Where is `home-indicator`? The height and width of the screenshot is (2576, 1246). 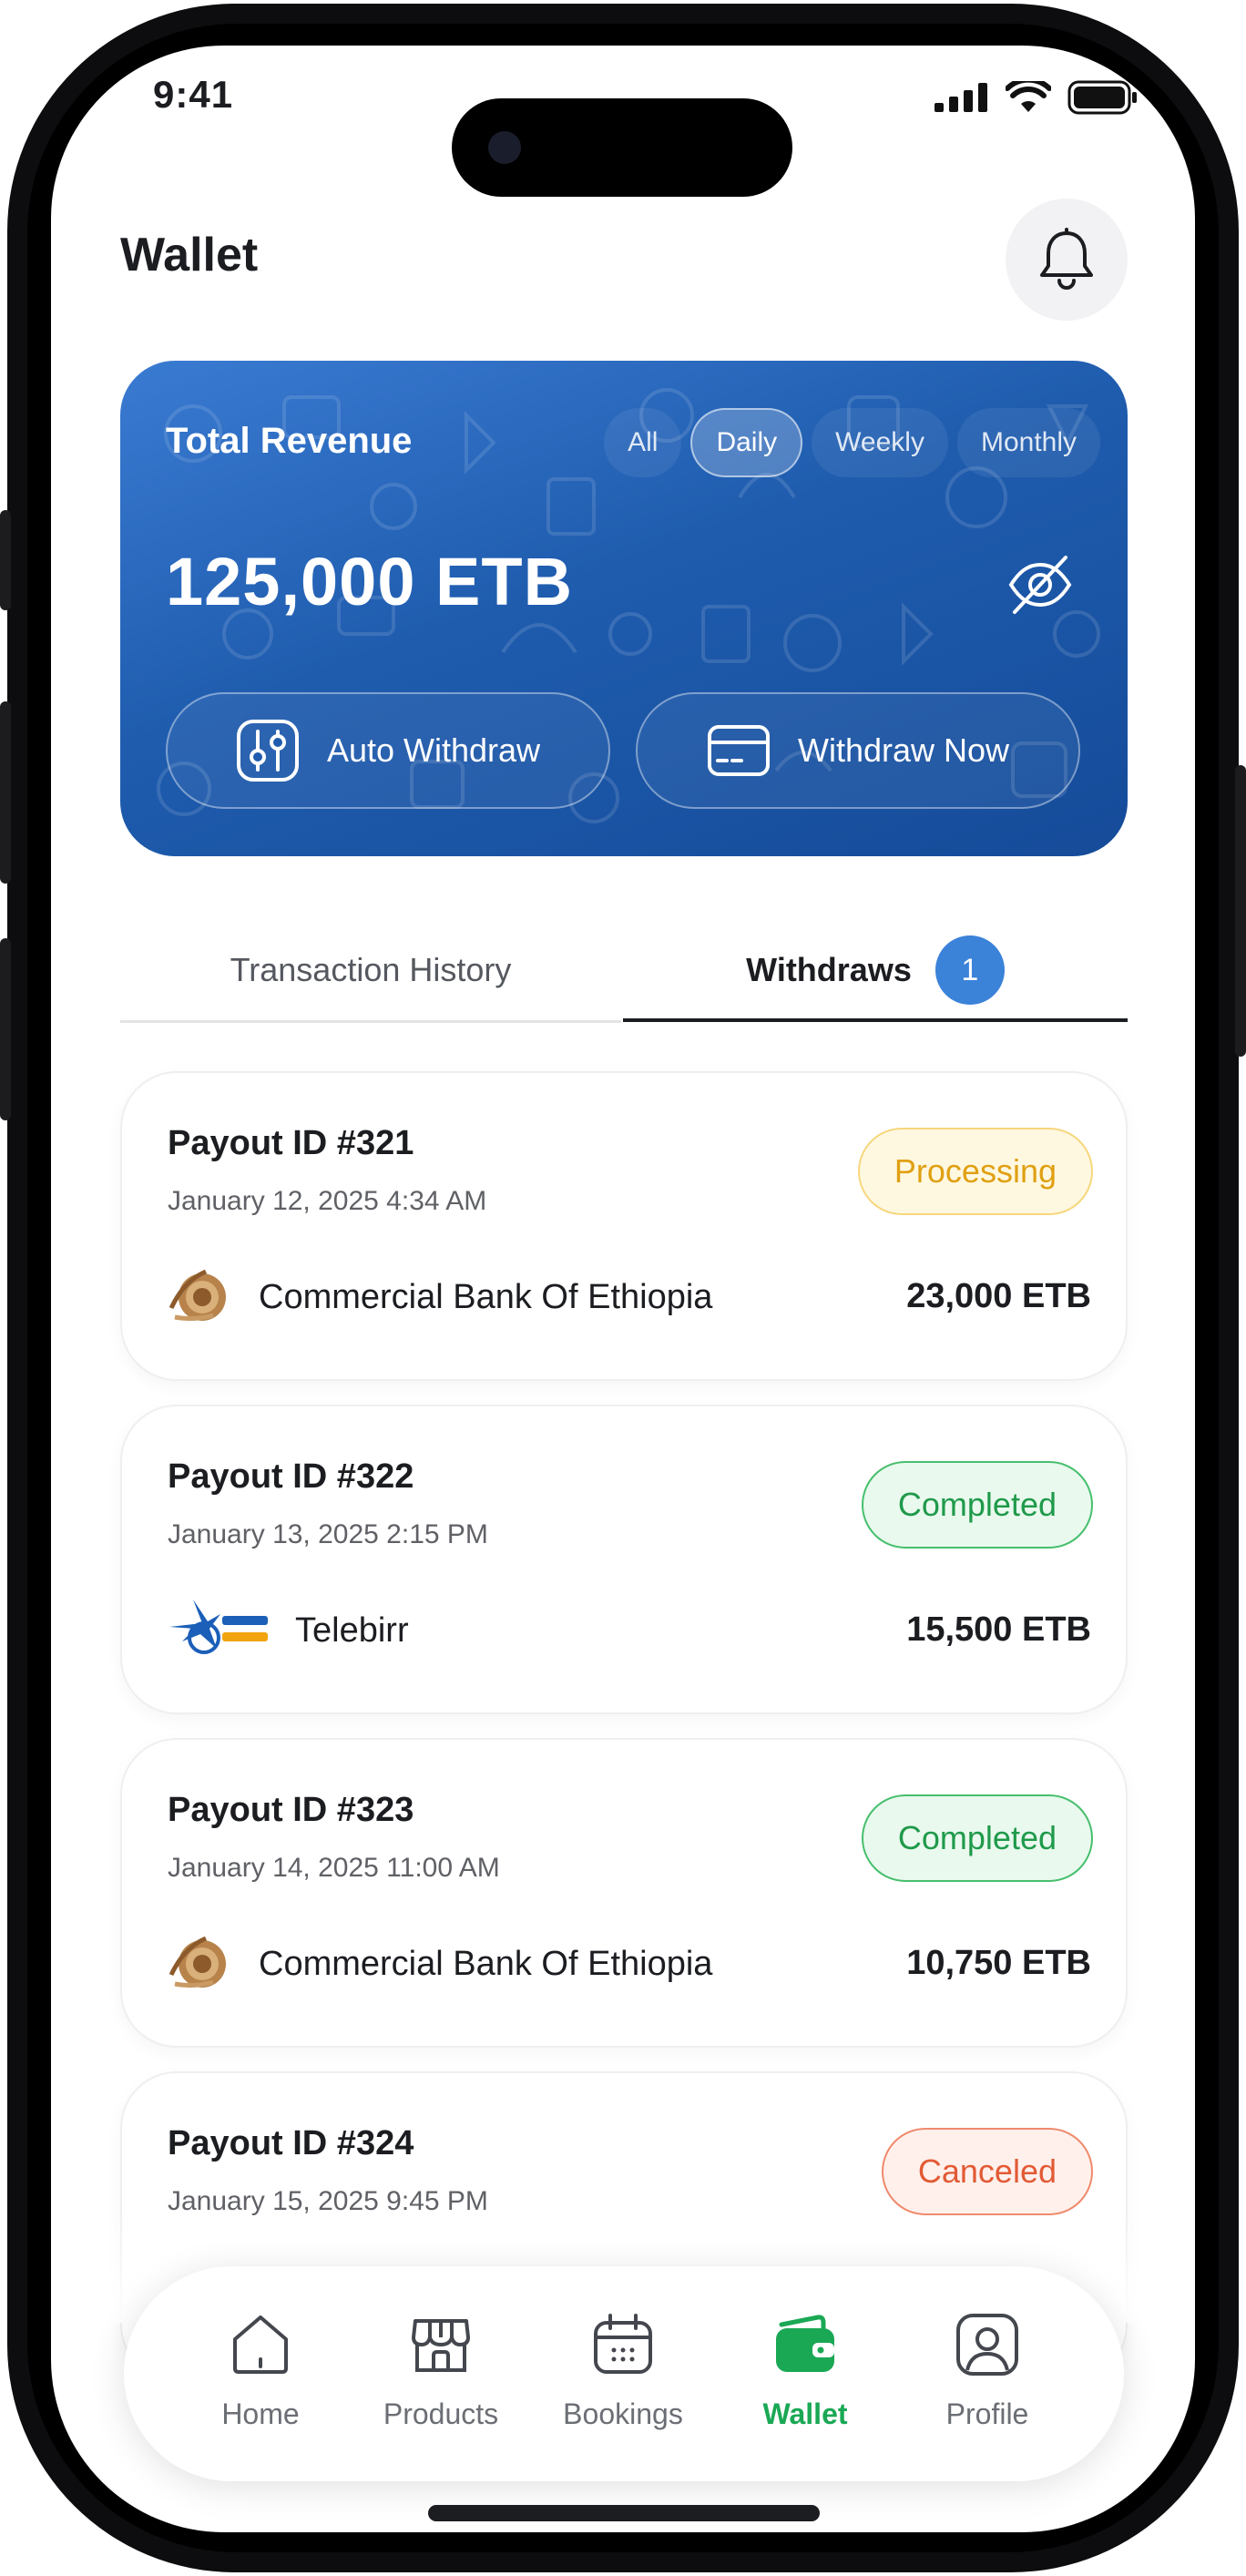 home-indicator is located at coordinates (624, 2513).